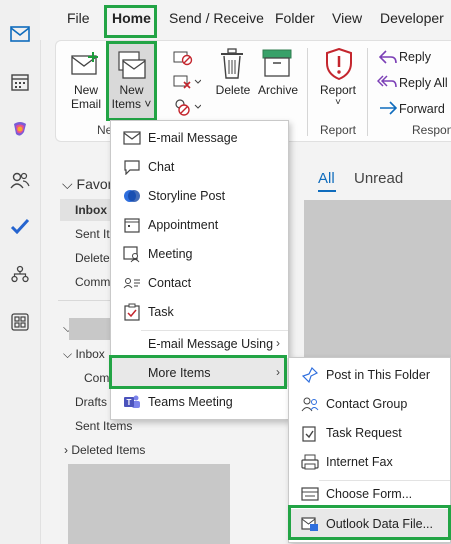  What do you see at coordinates (92, 282) in the screenshot?
I see `favorite-comm: Comm` at bounding box center [92, 282].